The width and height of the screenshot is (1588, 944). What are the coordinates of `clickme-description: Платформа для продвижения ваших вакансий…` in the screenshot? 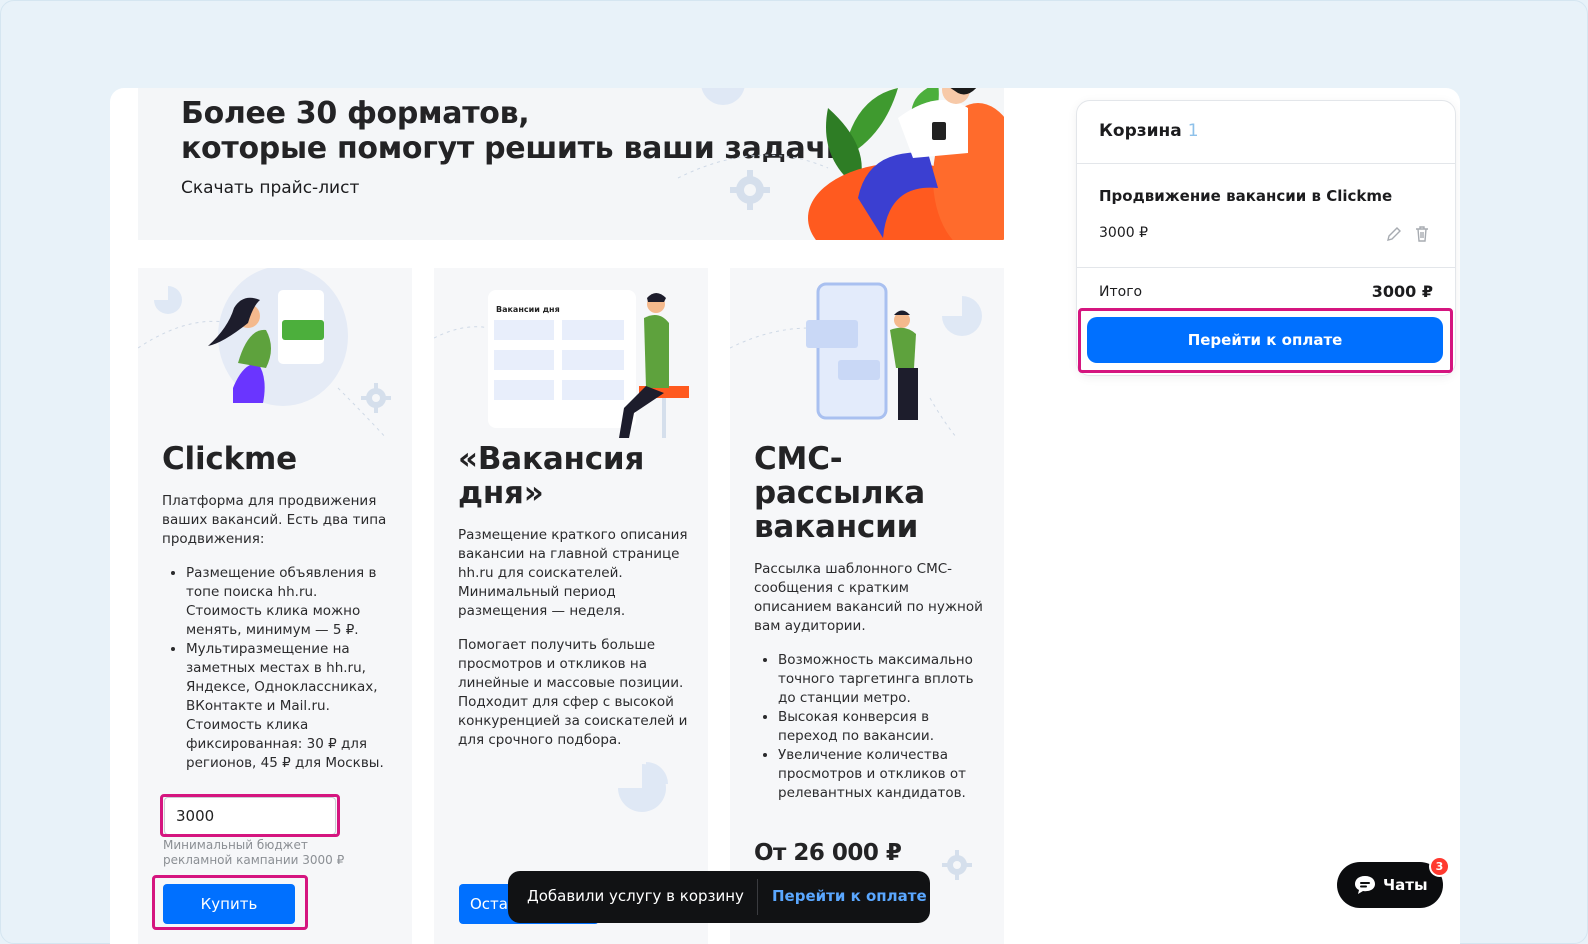 It's located at (278, 632).